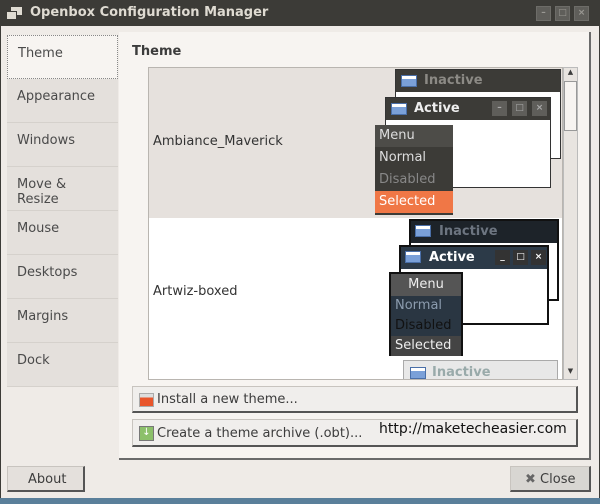 The width and height of the screenshot is (600, 504). What do you see at coordinates (570, 223) in the screenshot?
I see `list-scrollbar: ▲ ▼` at bounding box center [570, 223].